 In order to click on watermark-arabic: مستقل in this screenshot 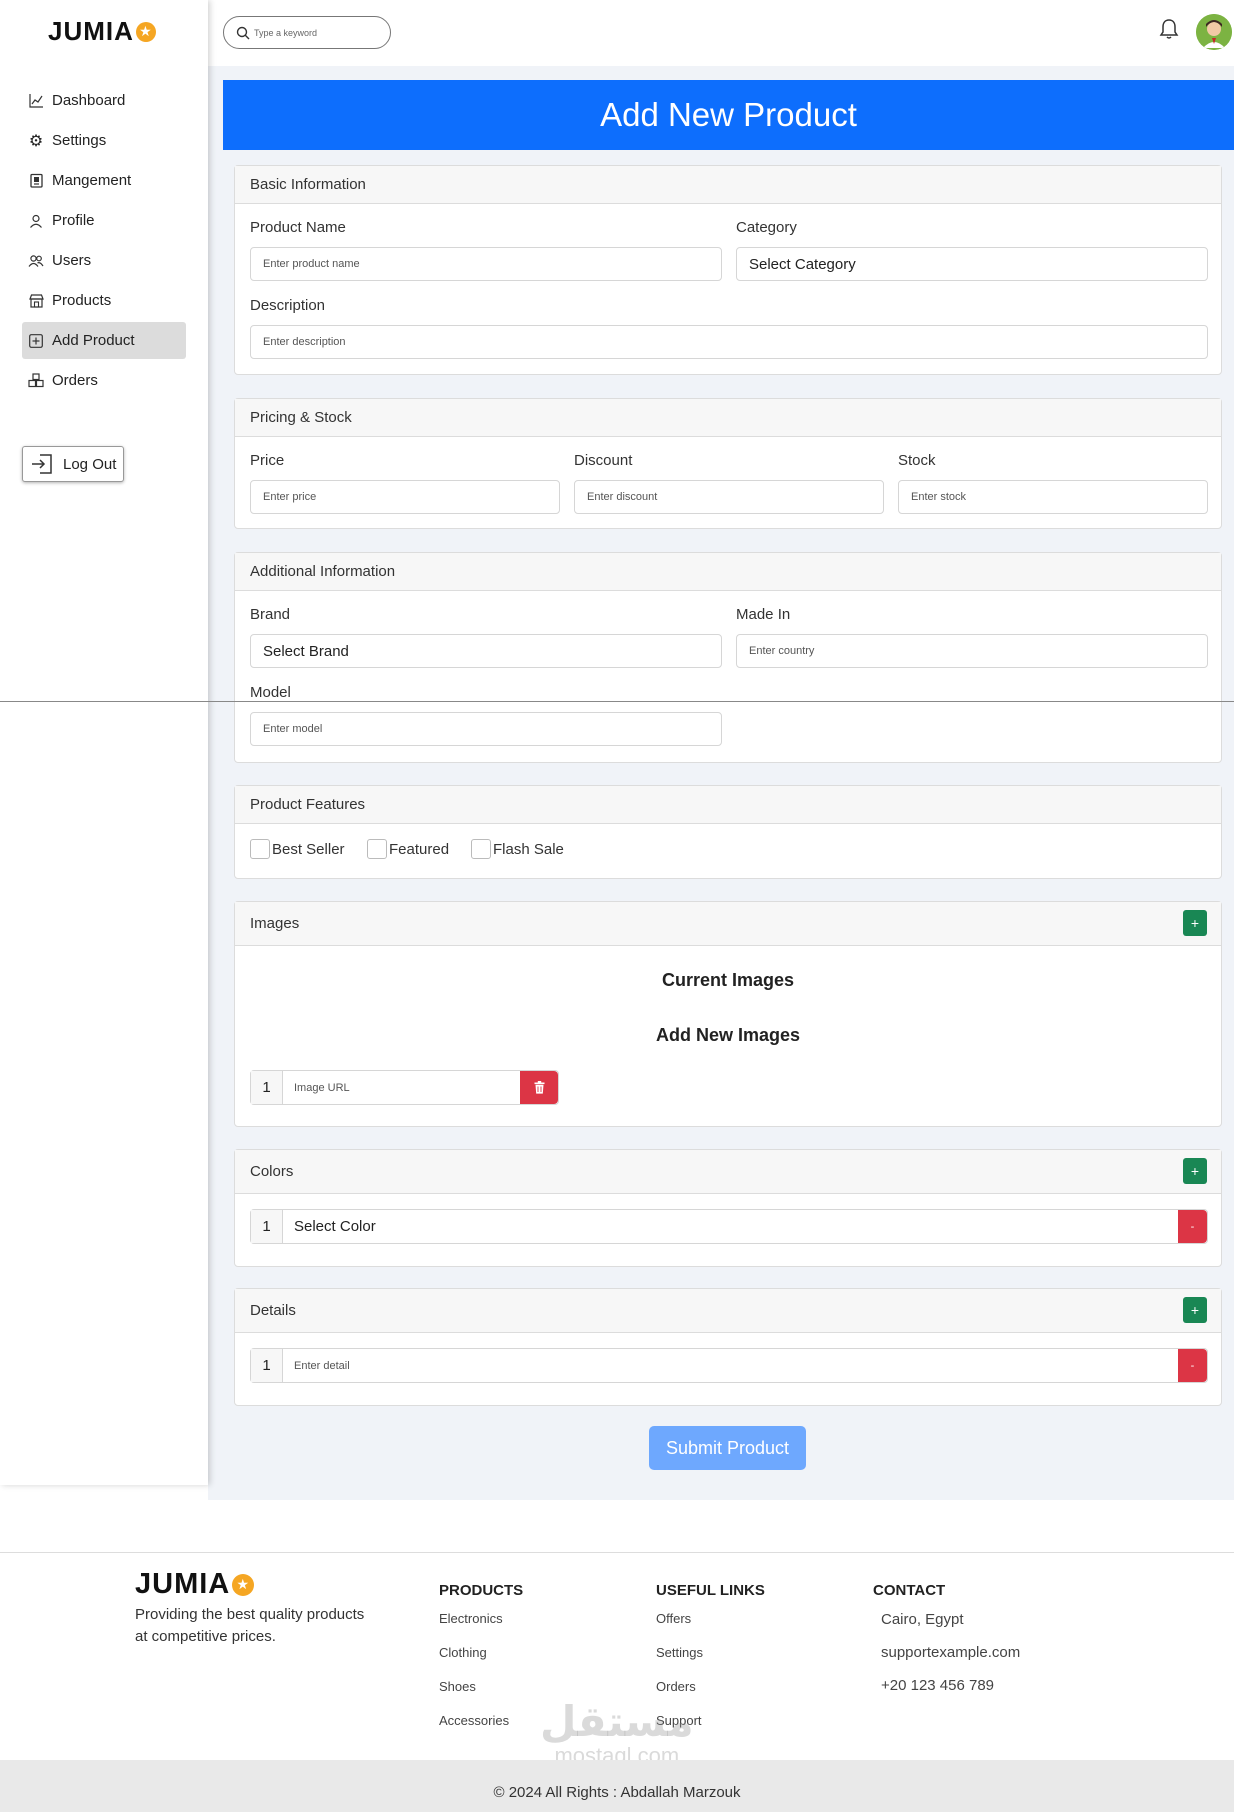, I will do `click(617, 1721)`.